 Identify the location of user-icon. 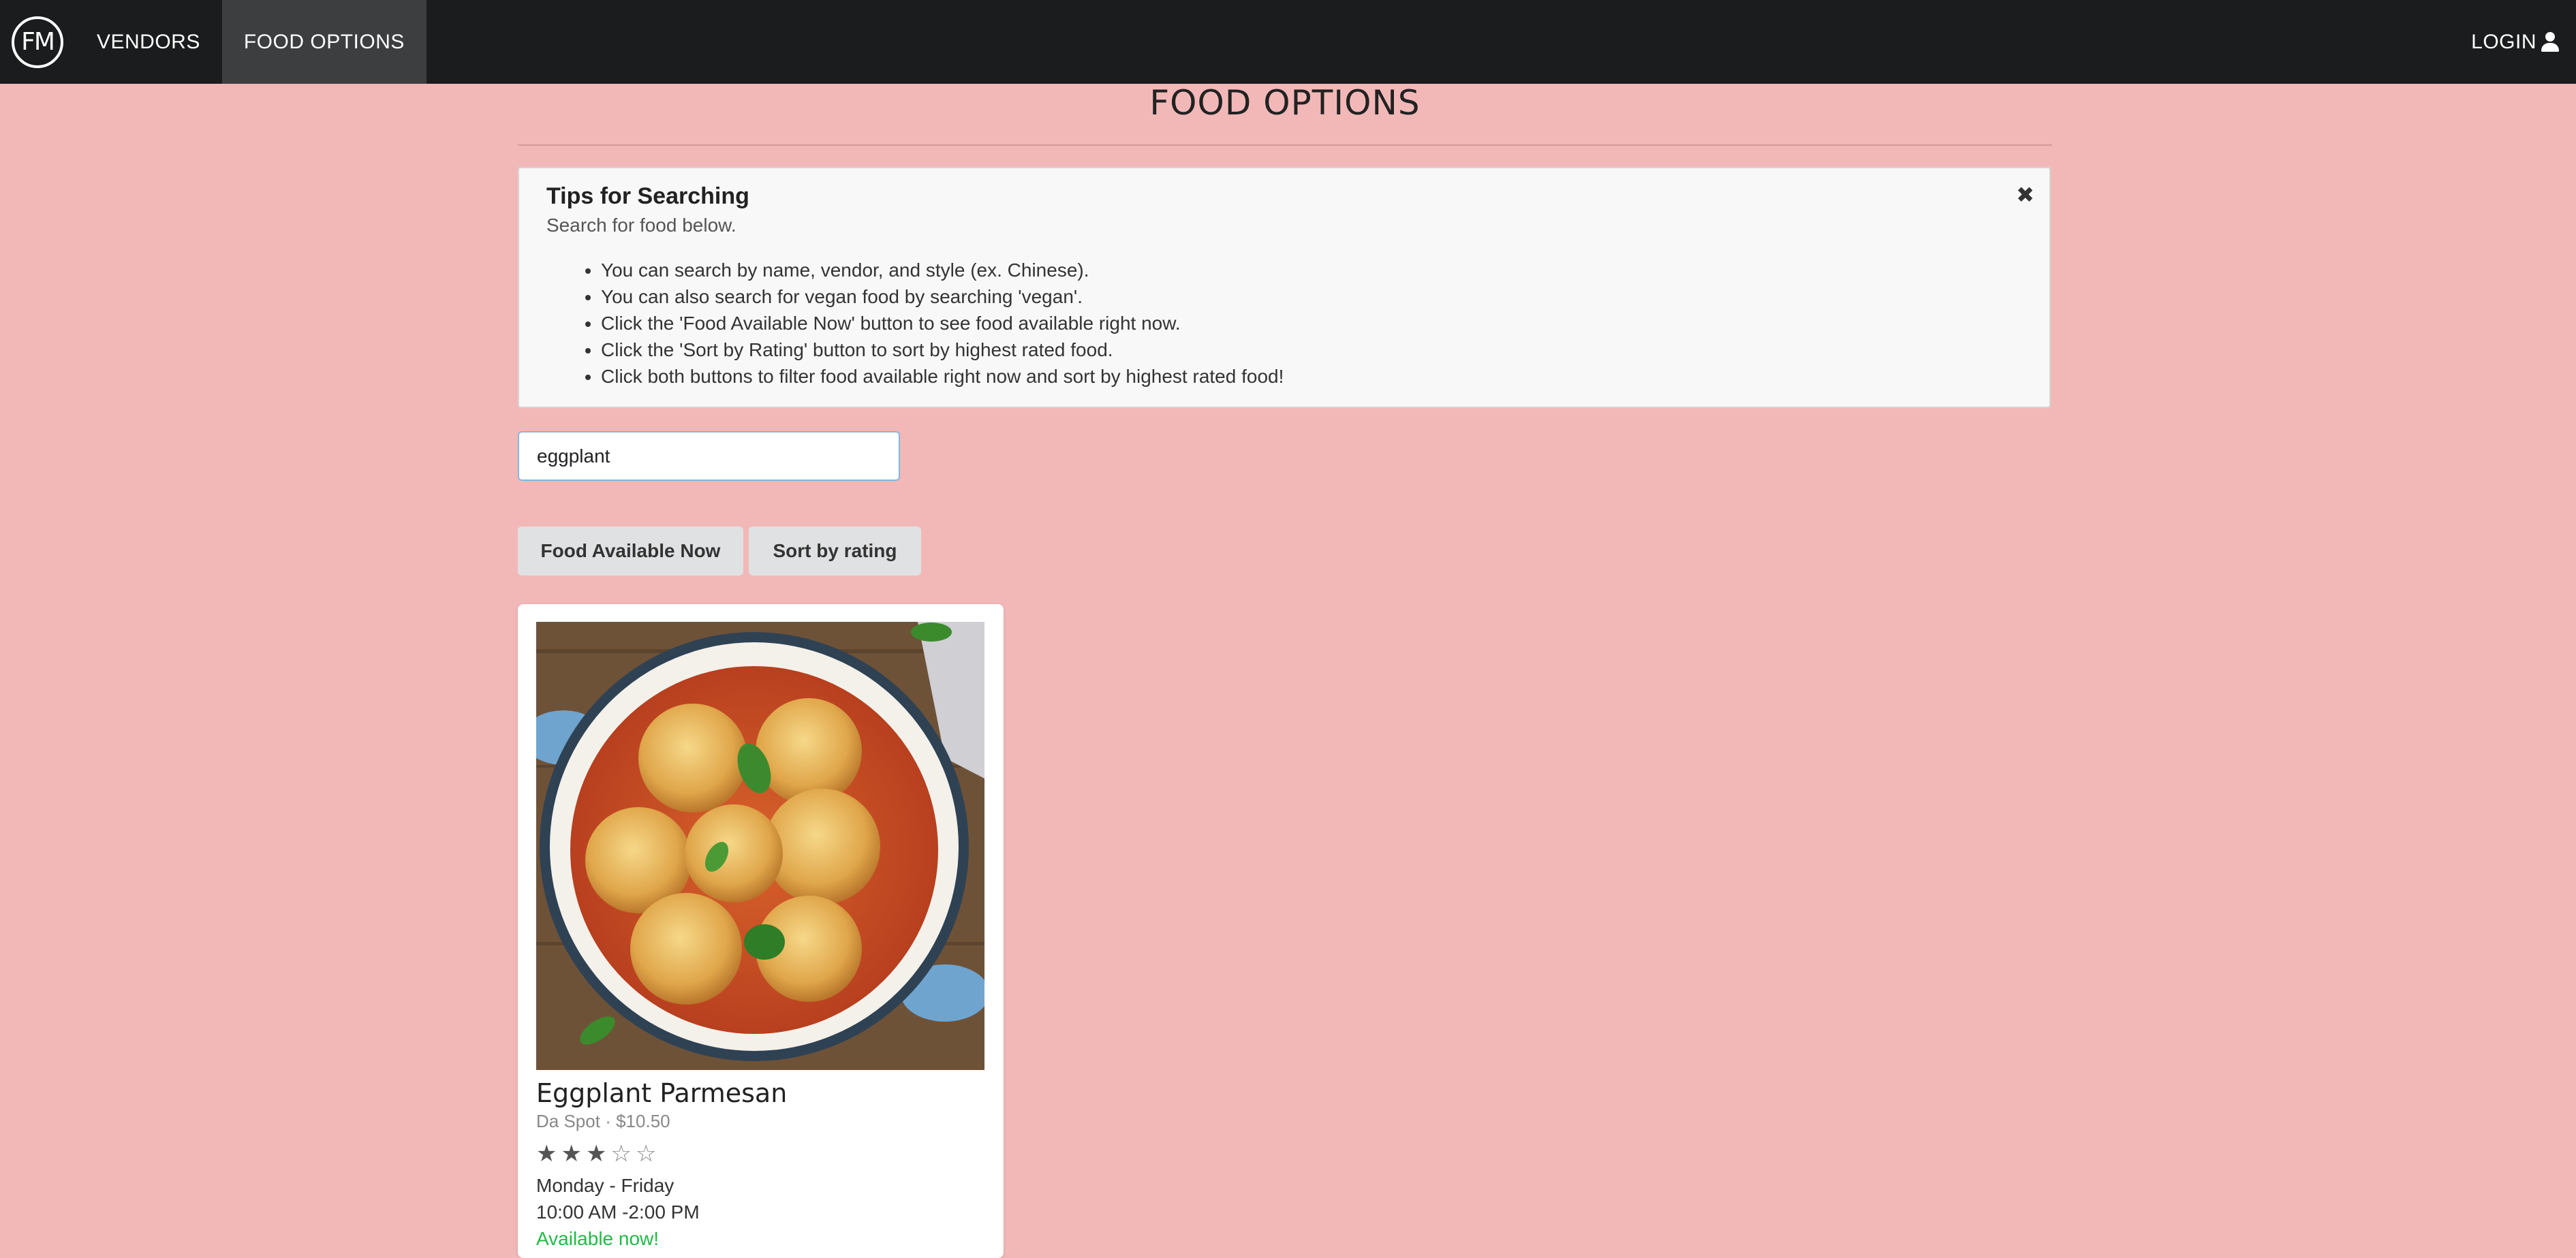
(2550, 41).